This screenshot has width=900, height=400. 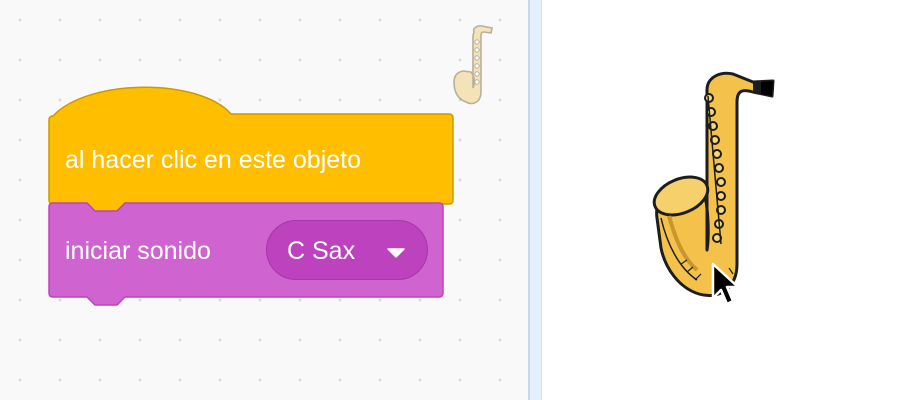 What do you see at coordinates (396, 253) in the screenshot?
I see `triangle-down-icon` at bounding box center [396, 253].